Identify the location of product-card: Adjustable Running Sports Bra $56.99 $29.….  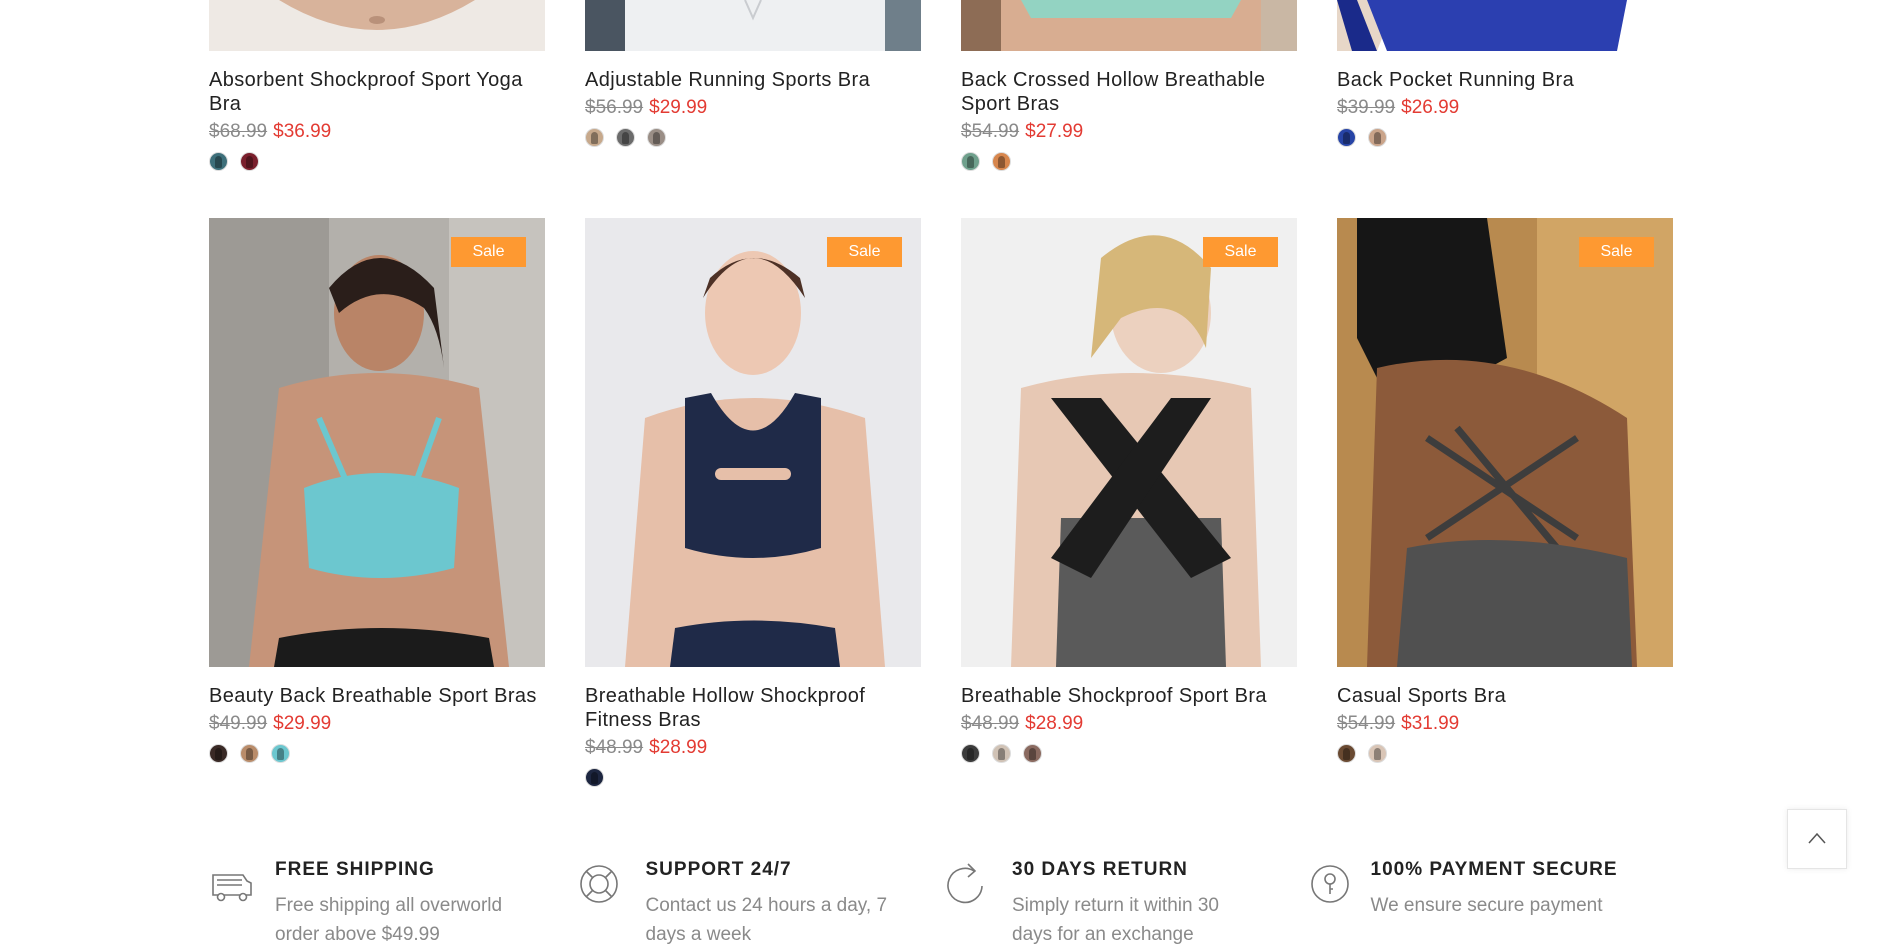
(753, 85).